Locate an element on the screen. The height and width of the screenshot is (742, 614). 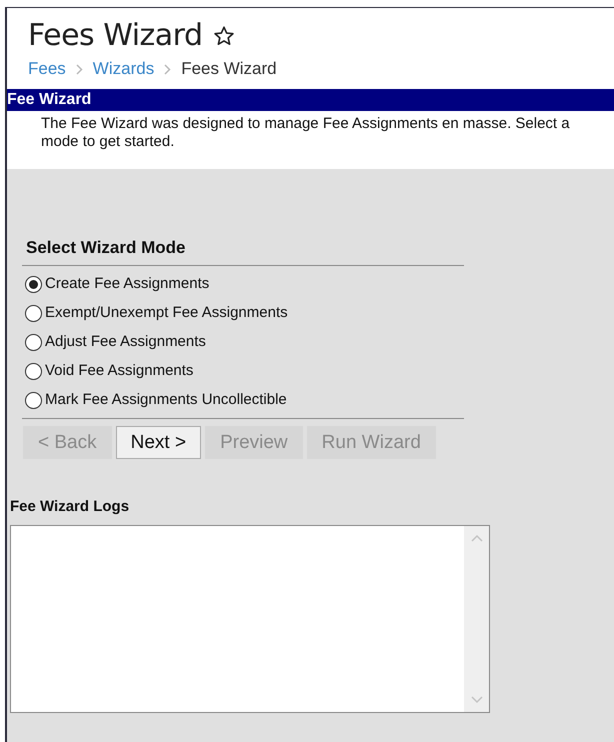
mode-label: Create Fee Assignments is located at coordinates (127, 284).